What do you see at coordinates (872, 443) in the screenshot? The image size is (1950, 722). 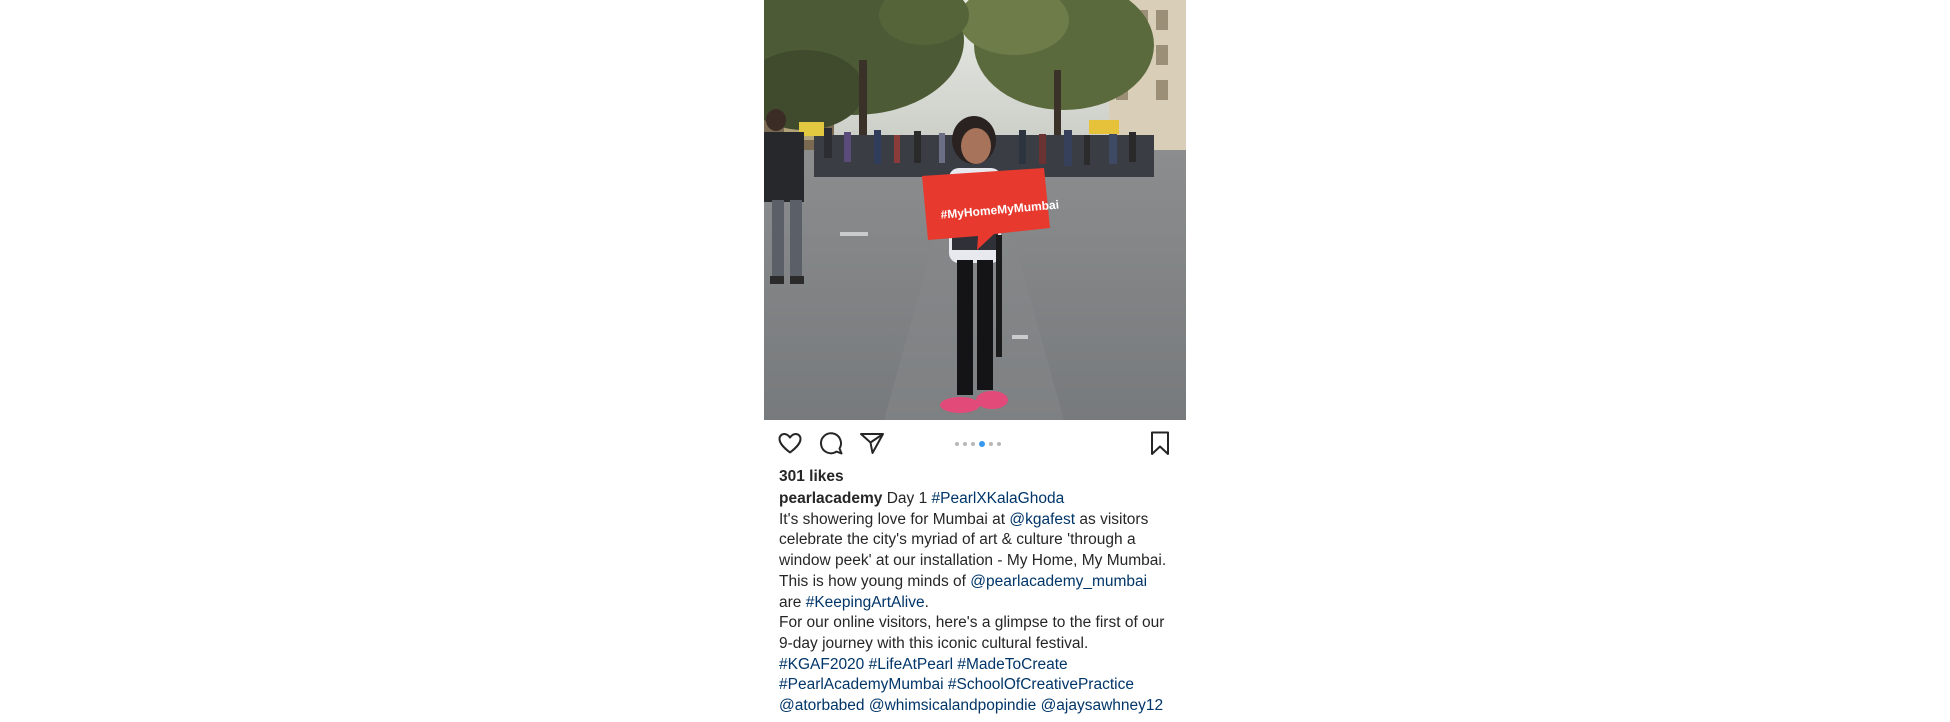 I see `paper-plane-icon` at bounding box center [872, 443].